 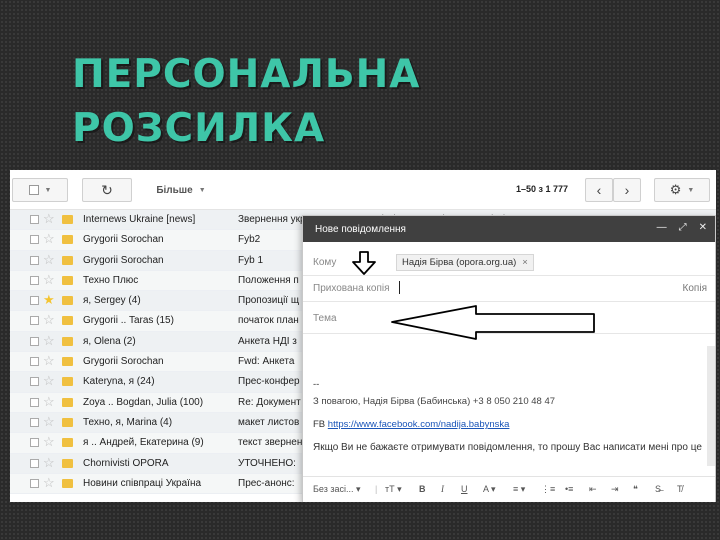 What do you see at coordinates (246, 74) in the screenshot?
I see `slide-title-line-1: ПЕРСОНАЛЬНА` at bounding box center [246, 74].